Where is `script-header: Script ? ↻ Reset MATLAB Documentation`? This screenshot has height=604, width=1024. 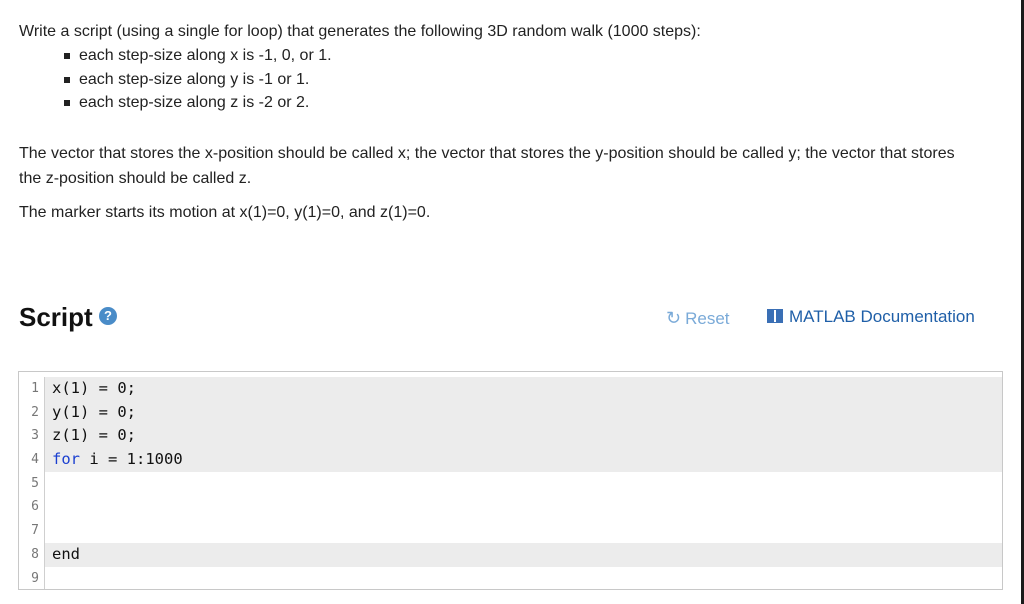
script-header: Script ? ↻ Reset MATLAB Documentation is located at coordinates (502, 318).